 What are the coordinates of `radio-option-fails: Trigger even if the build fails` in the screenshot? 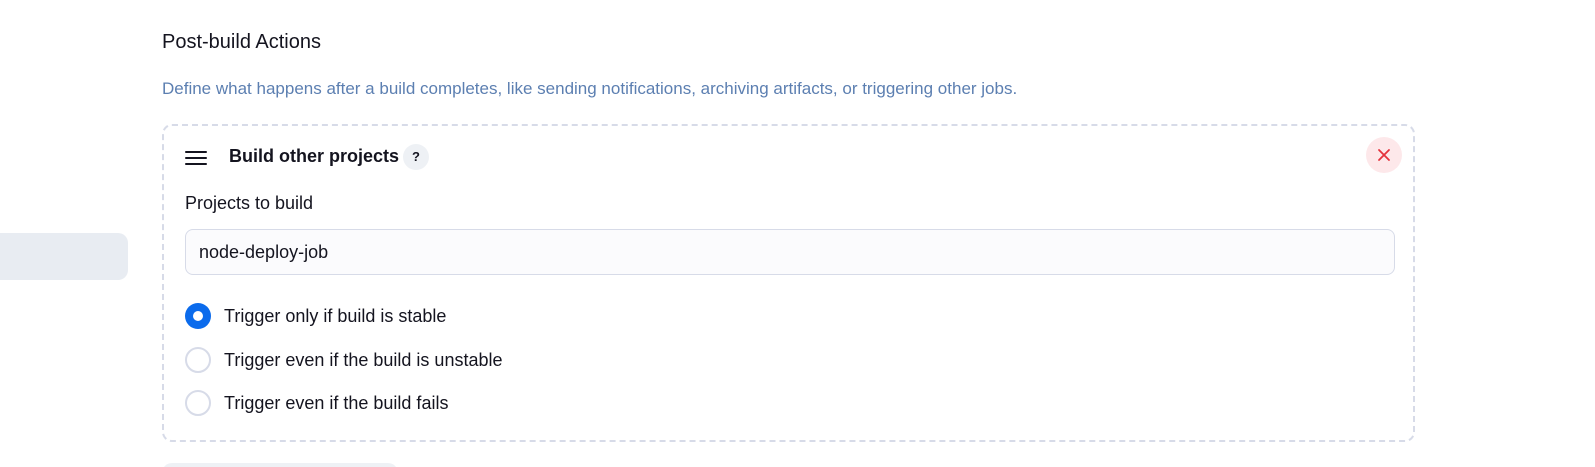 It's located at (316, 403).